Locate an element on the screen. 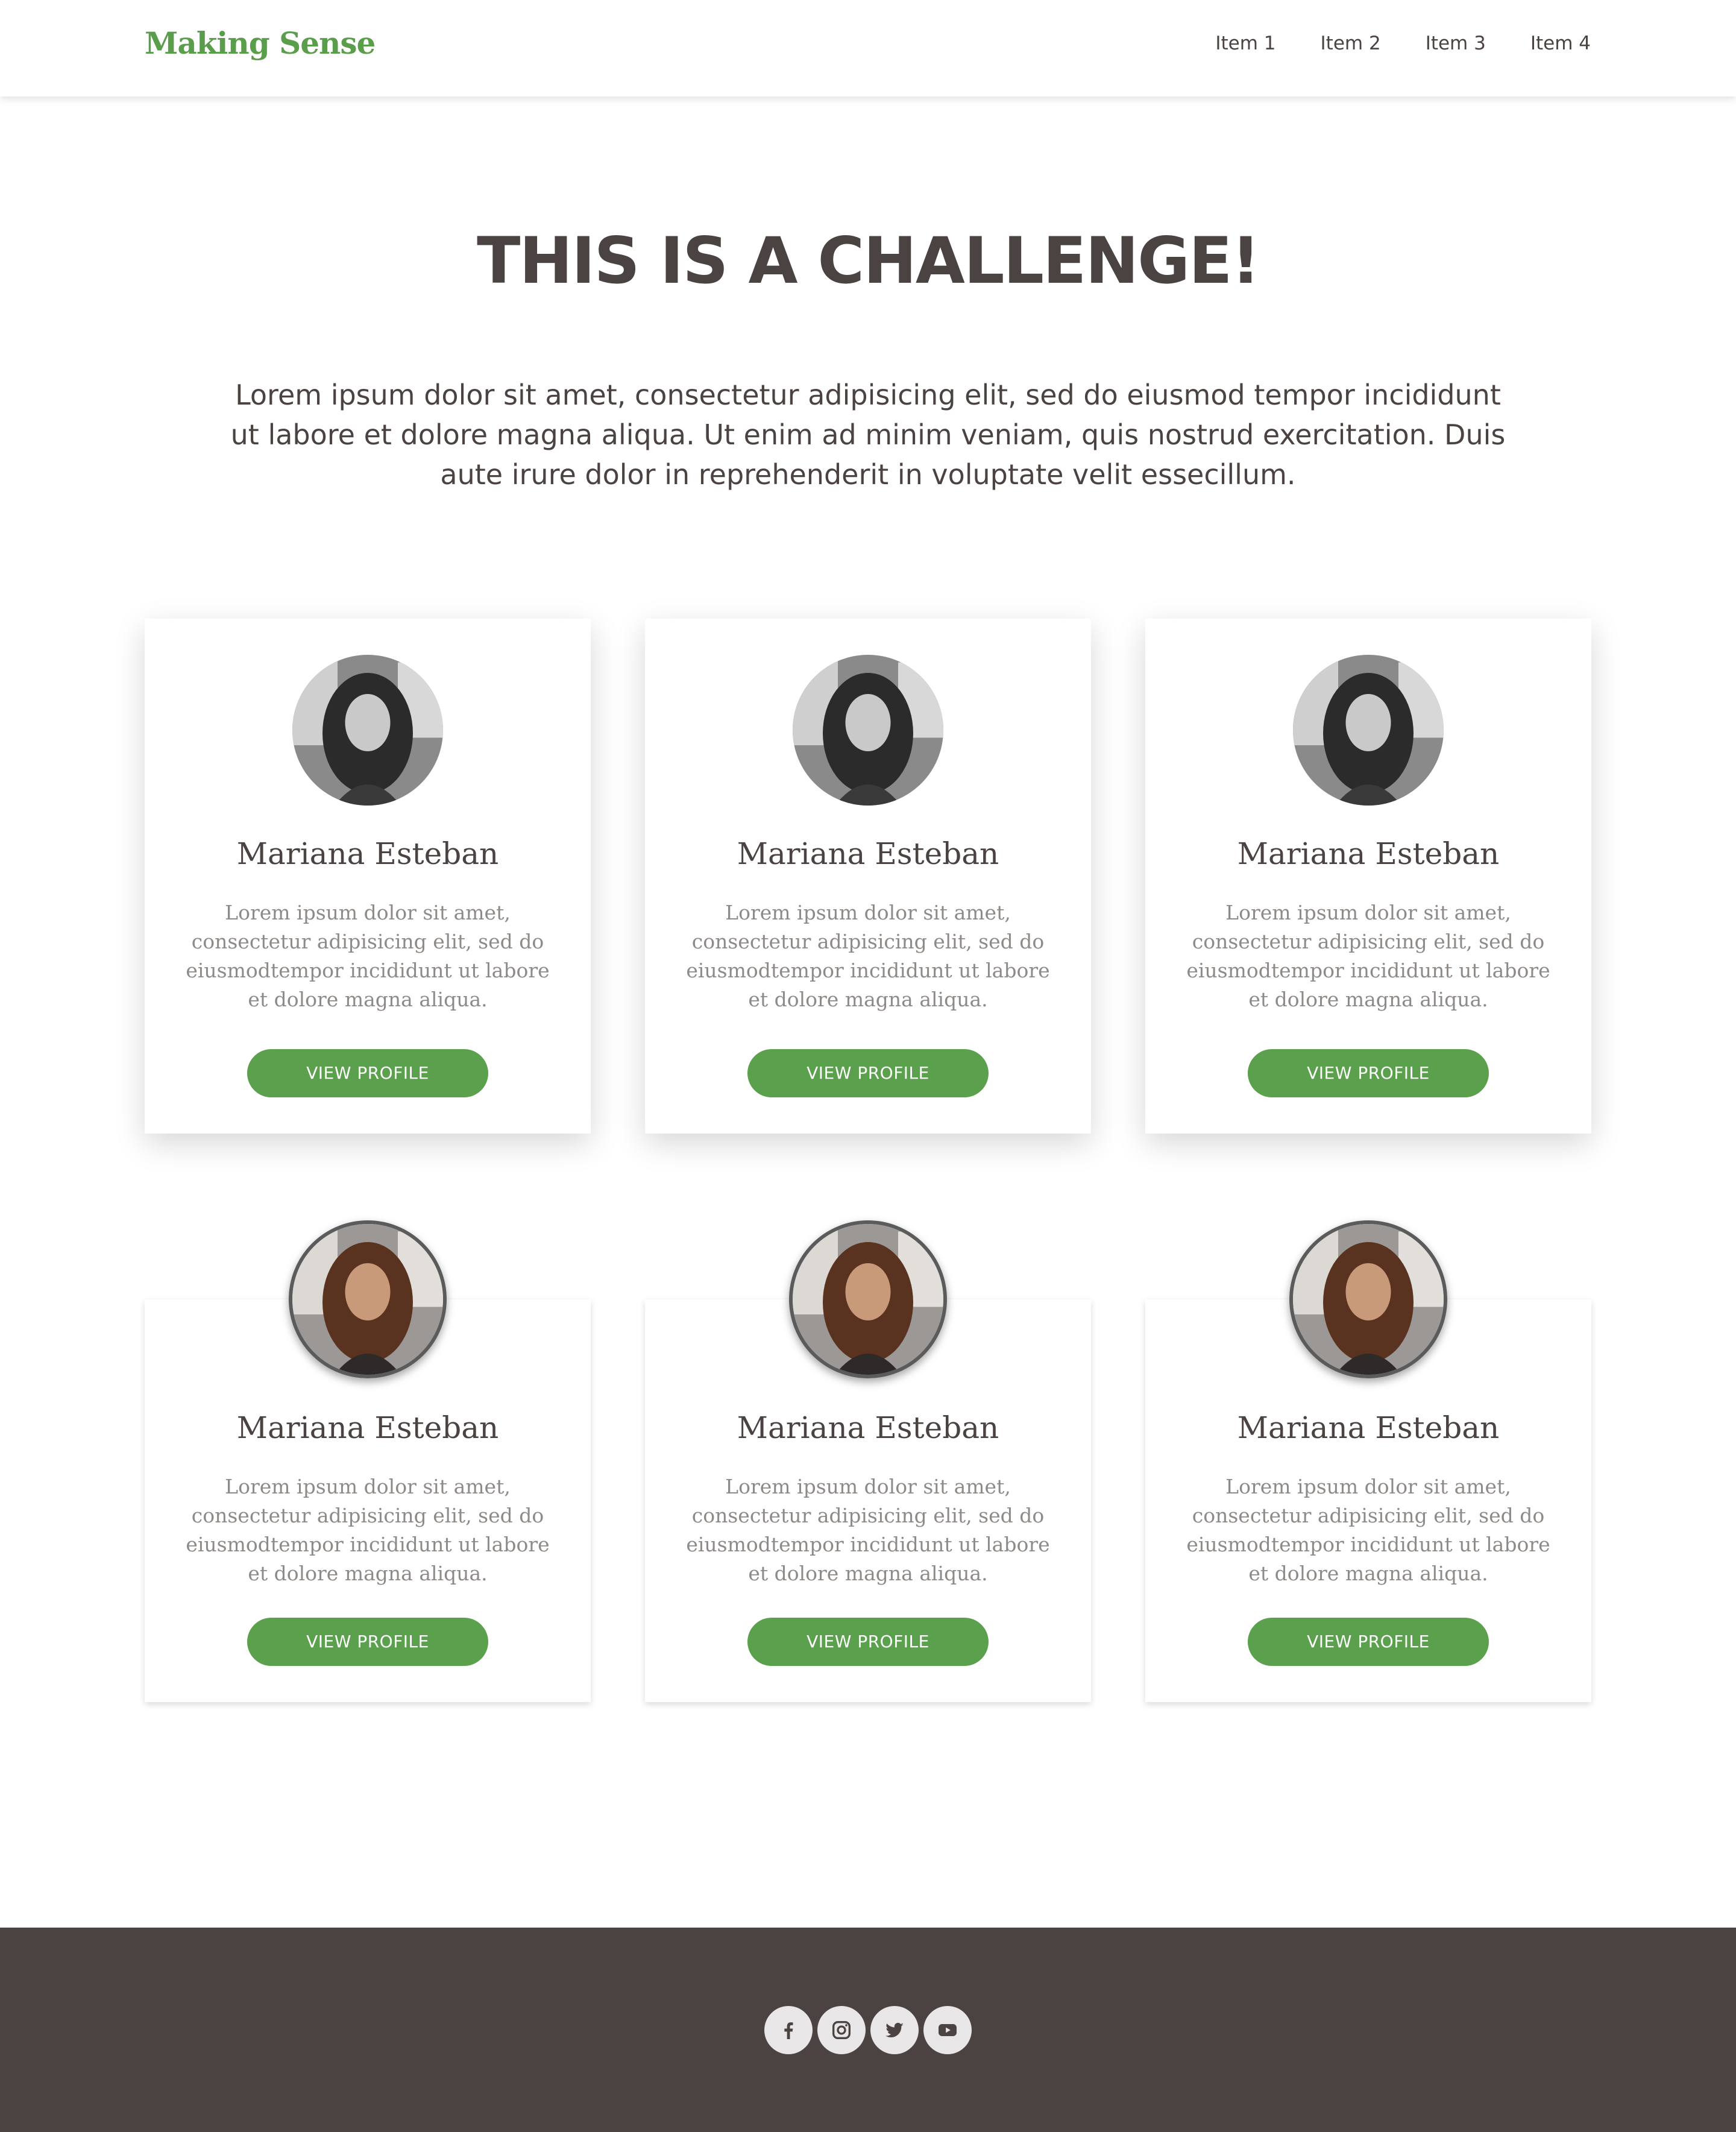  instagram-icon is located at coordinates (841, 2030).